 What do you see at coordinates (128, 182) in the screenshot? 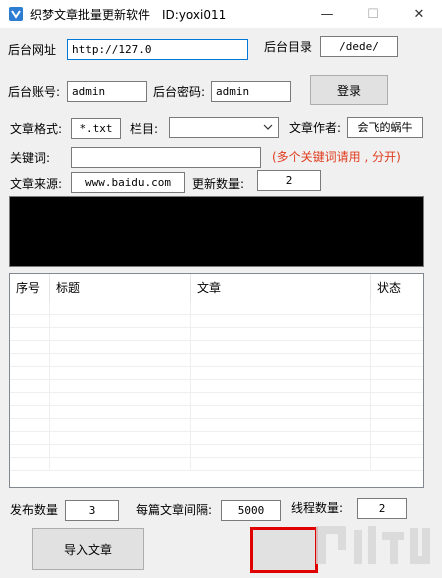
I see `source-input: www.baidu.com` at bounding box center [128, 182].